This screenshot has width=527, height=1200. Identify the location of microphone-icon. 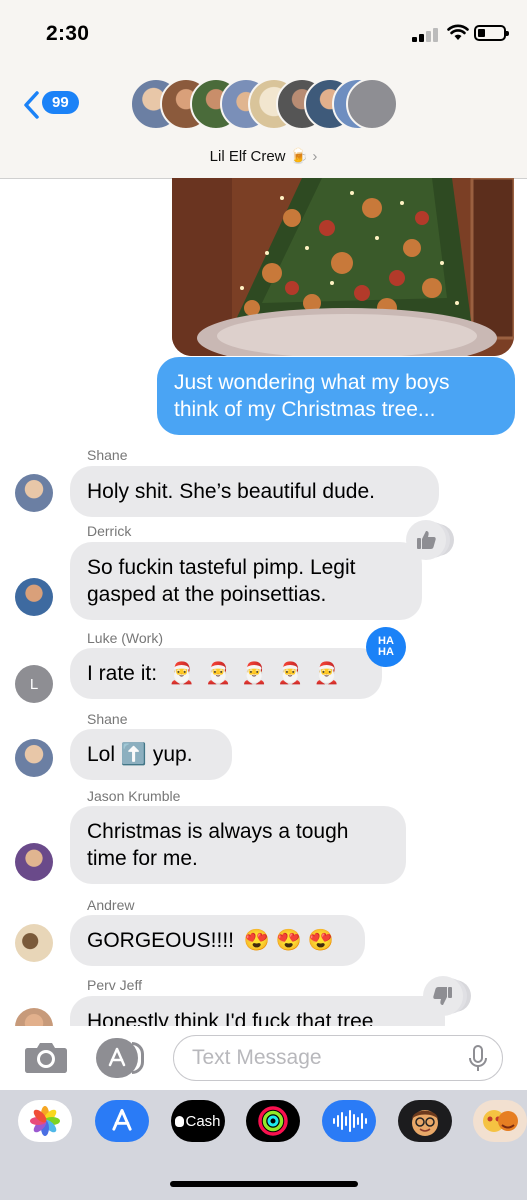
(478, 1059).